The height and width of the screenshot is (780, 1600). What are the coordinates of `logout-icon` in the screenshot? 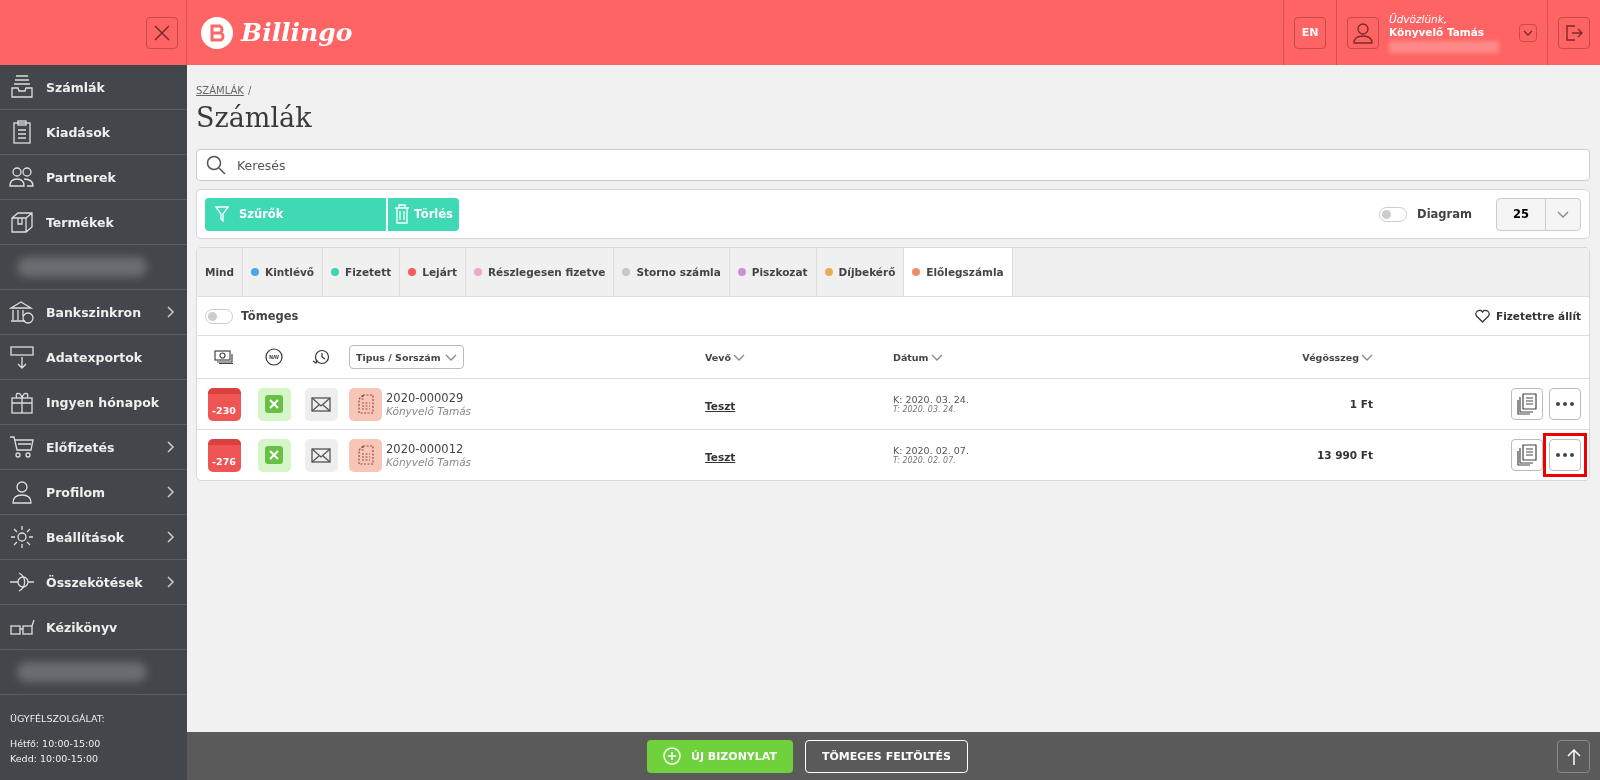 It's located at (1574, 32).